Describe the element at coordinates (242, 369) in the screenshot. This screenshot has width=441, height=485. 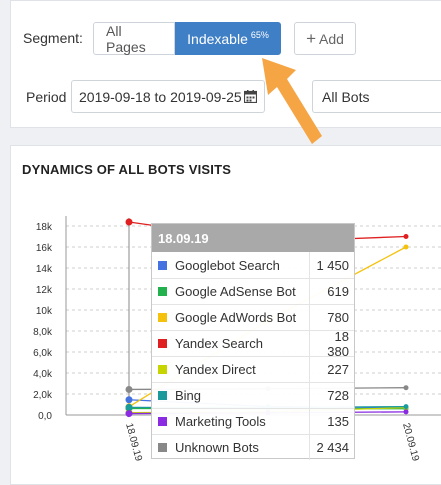
I see `tooltip-series-name: Yandex Direct` at that location.